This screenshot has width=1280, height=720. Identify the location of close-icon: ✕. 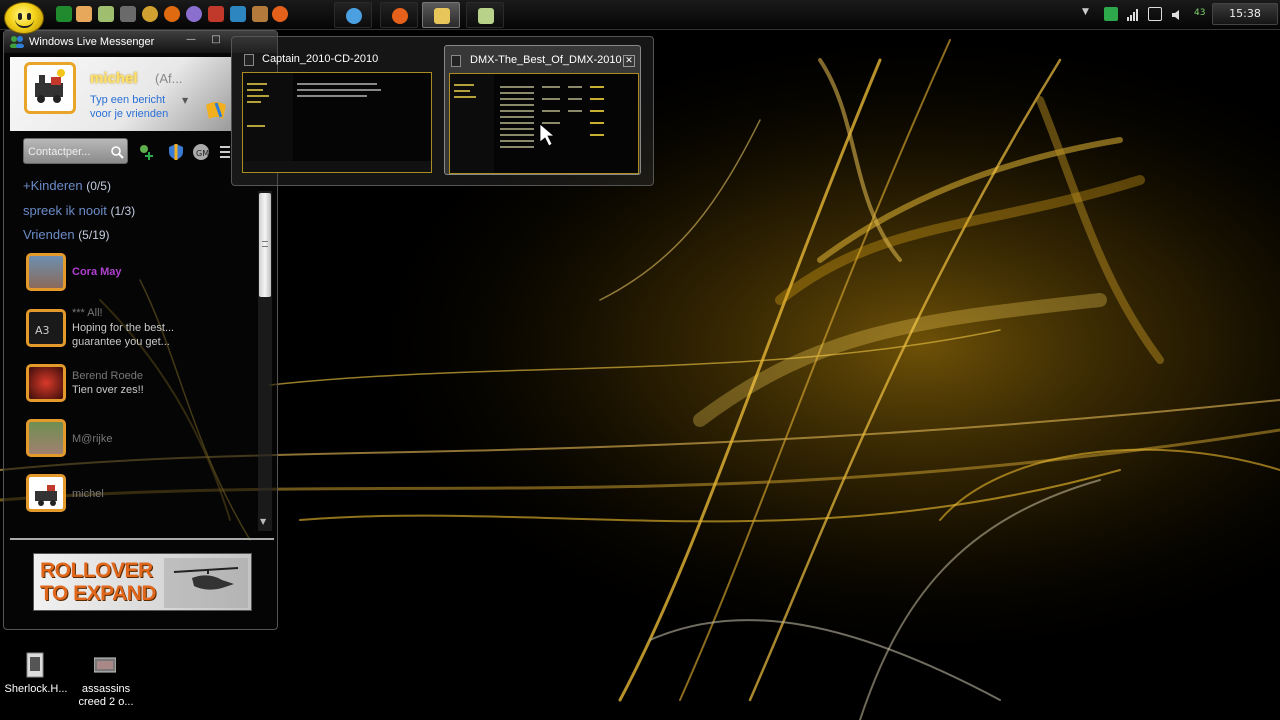
(629, 61).